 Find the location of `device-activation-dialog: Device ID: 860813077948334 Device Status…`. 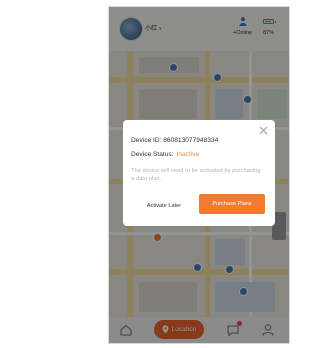

device-activation-dialog: Device ID: 860813077948334 Device Status… is located at coordinates (199, 173).